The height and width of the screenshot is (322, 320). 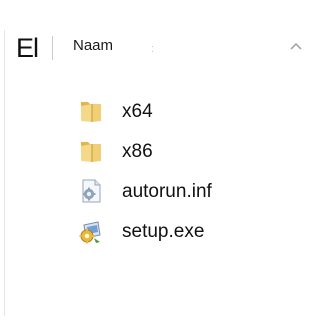 I want to click on file-name: autorun.inf, so click(x=167, y=191).